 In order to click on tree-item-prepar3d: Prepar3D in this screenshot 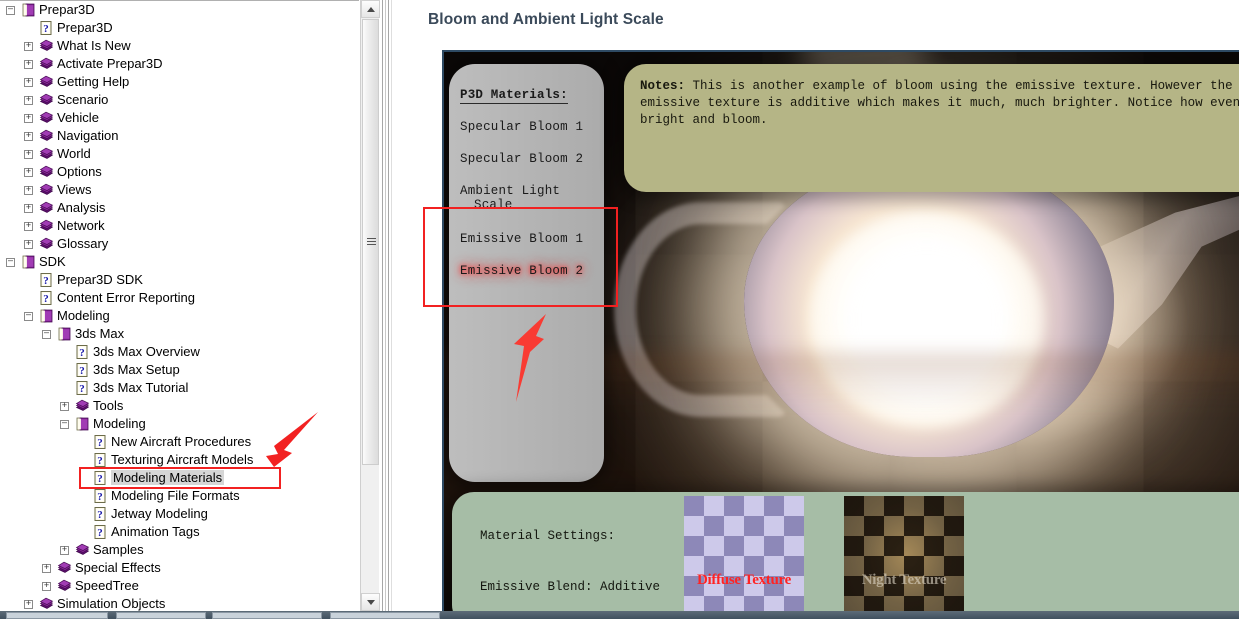, I will do `click(179, 10)`.